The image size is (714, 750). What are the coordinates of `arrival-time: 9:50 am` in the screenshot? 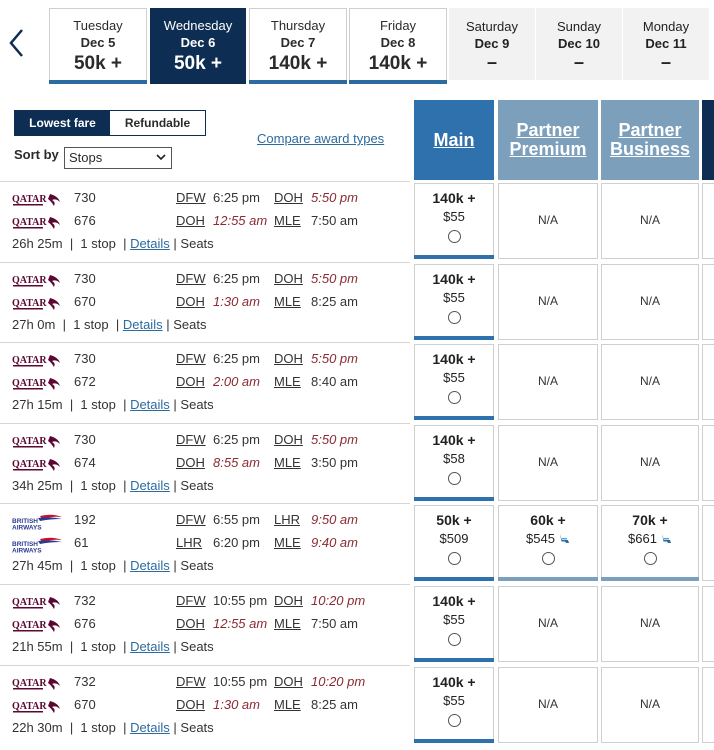 It's located at (334, 520).